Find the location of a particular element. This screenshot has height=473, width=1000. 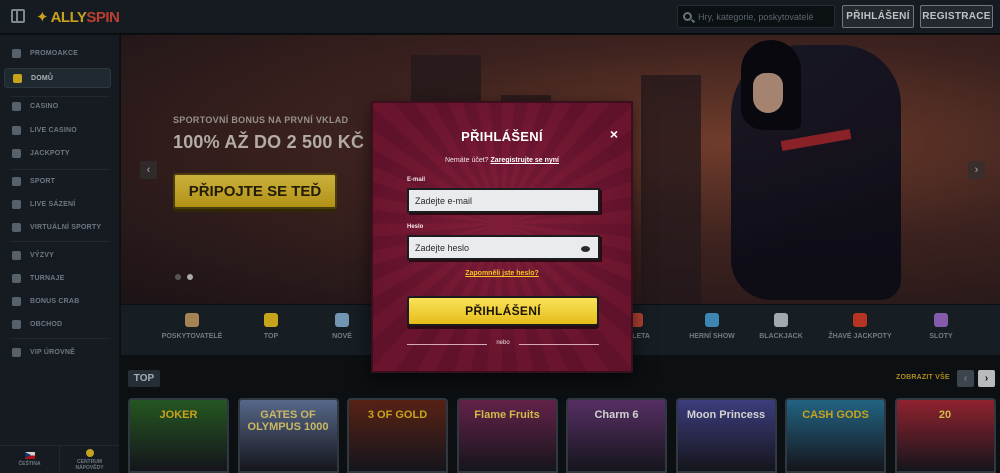

password-label: Heslo is located at coordinates (415, 227).